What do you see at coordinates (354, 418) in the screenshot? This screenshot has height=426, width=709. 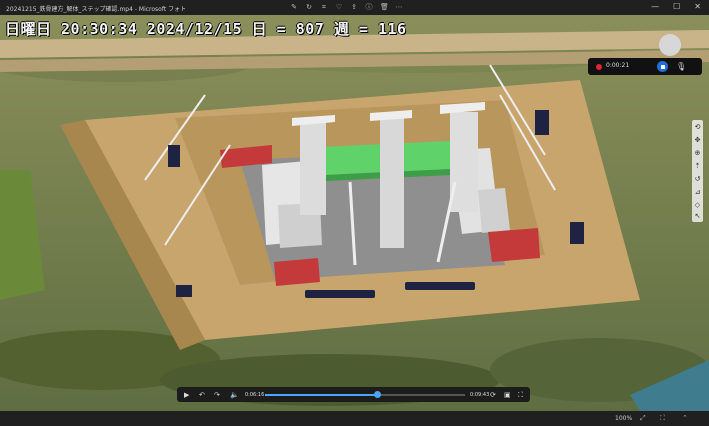 I see `status-bar` at bounding box center [354, 418].